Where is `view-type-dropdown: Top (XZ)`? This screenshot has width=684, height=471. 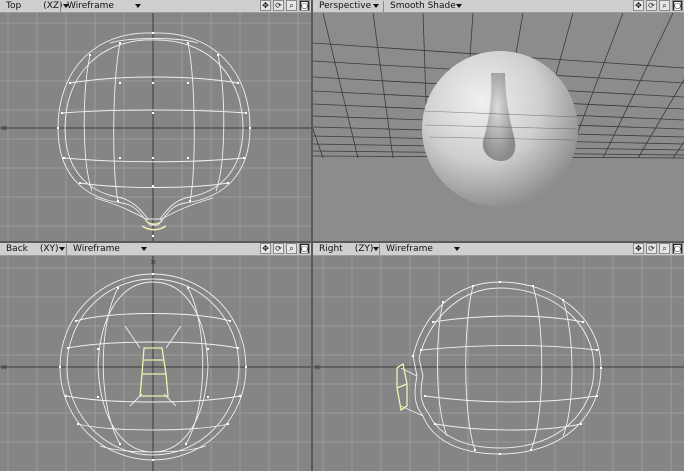
view-type-dropdown: Top (XZ) is located at coordinates (34, 6).